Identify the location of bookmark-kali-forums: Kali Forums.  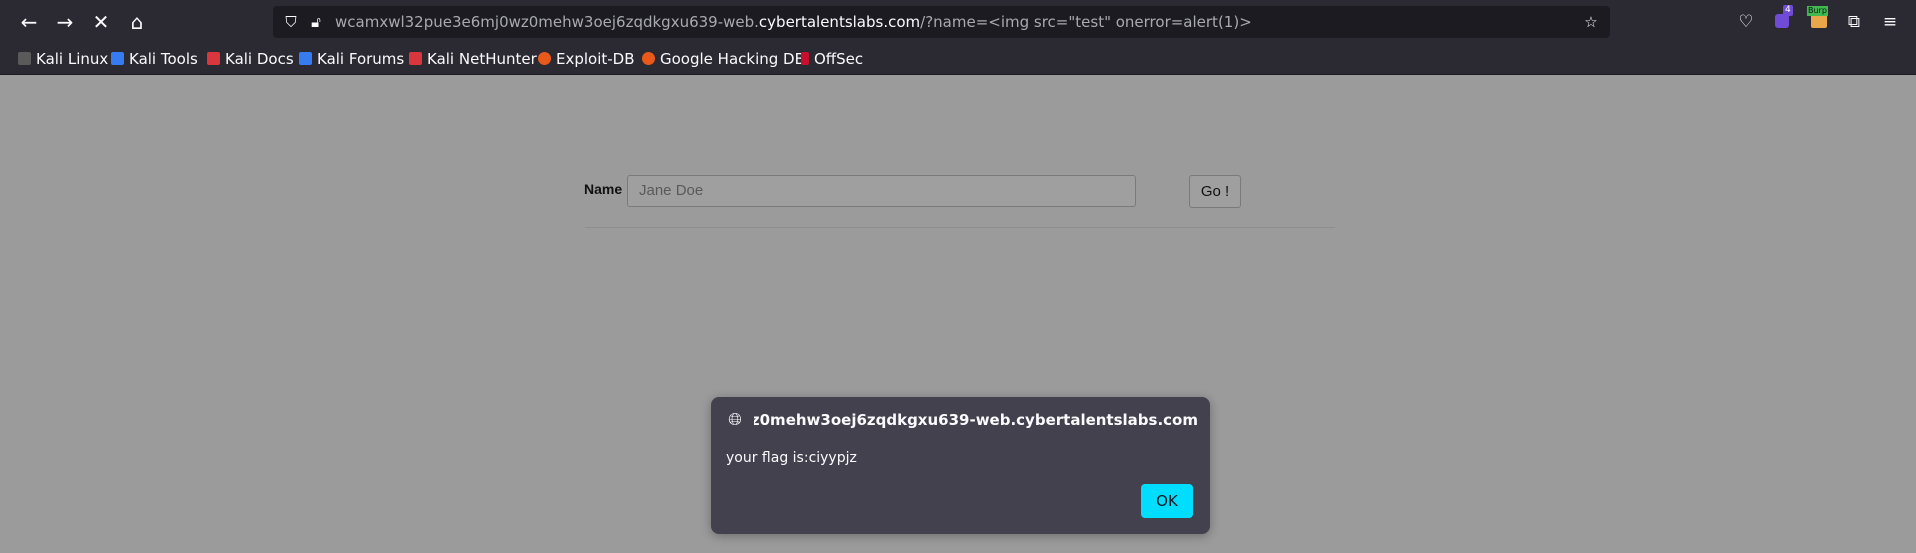
(351, 59).